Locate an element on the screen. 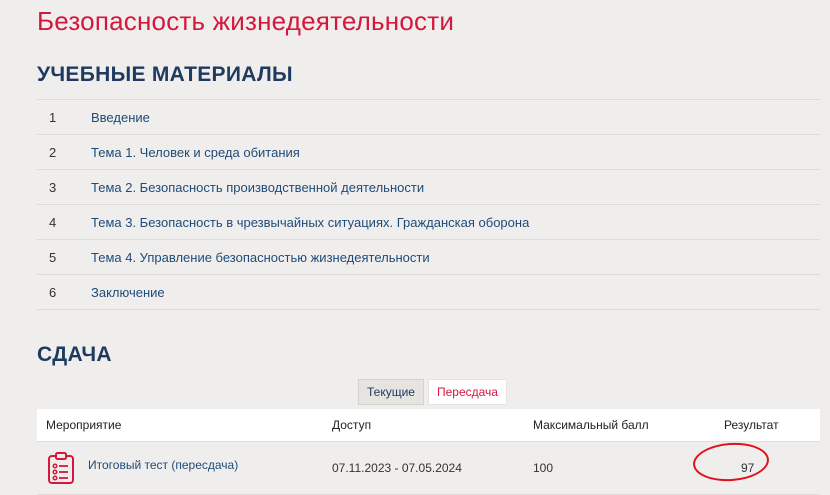  column-header-max-score: Максимальный балл is located at coordinates (591, 425).